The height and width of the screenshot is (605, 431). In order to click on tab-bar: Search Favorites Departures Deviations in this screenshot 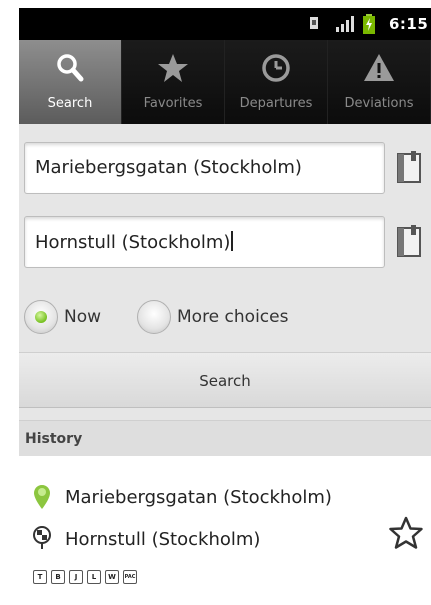, I will do `click(225, 82)`.